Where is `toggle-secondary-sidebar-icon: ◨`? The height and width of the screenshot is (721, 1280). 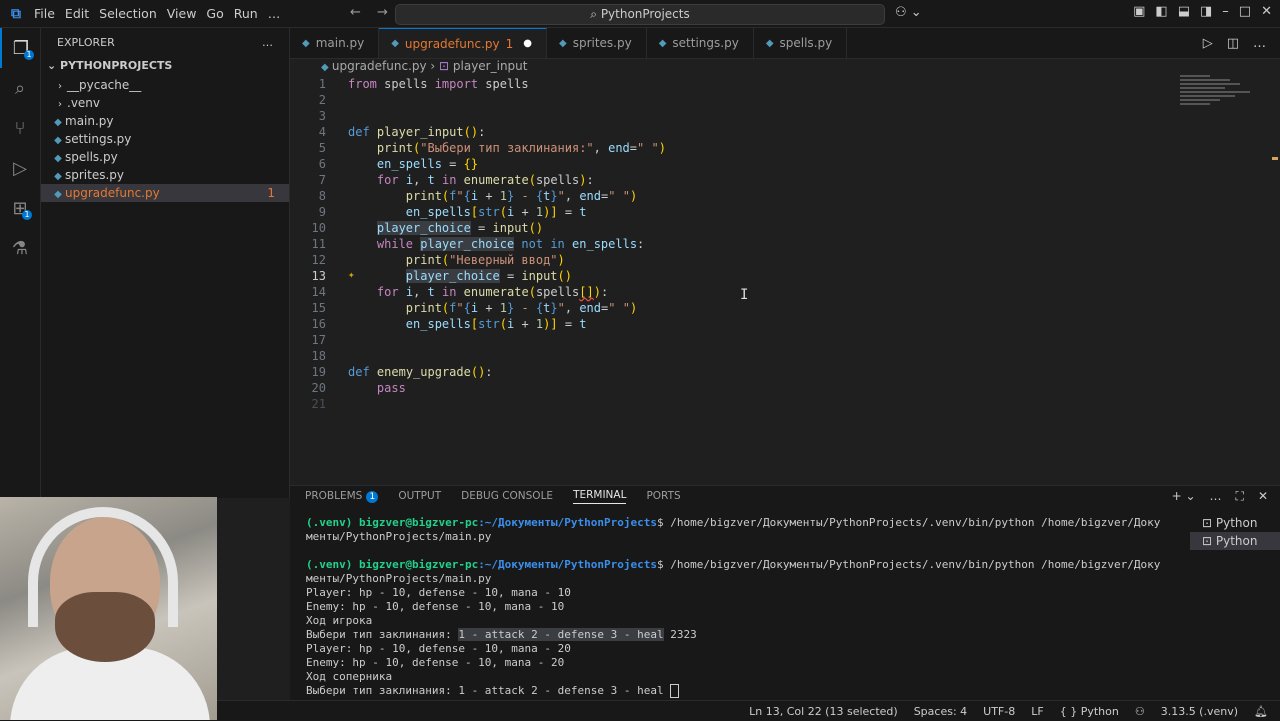
toggle-secondary-sidebar-icon: ◨ is located at coordinates (1206, 11).